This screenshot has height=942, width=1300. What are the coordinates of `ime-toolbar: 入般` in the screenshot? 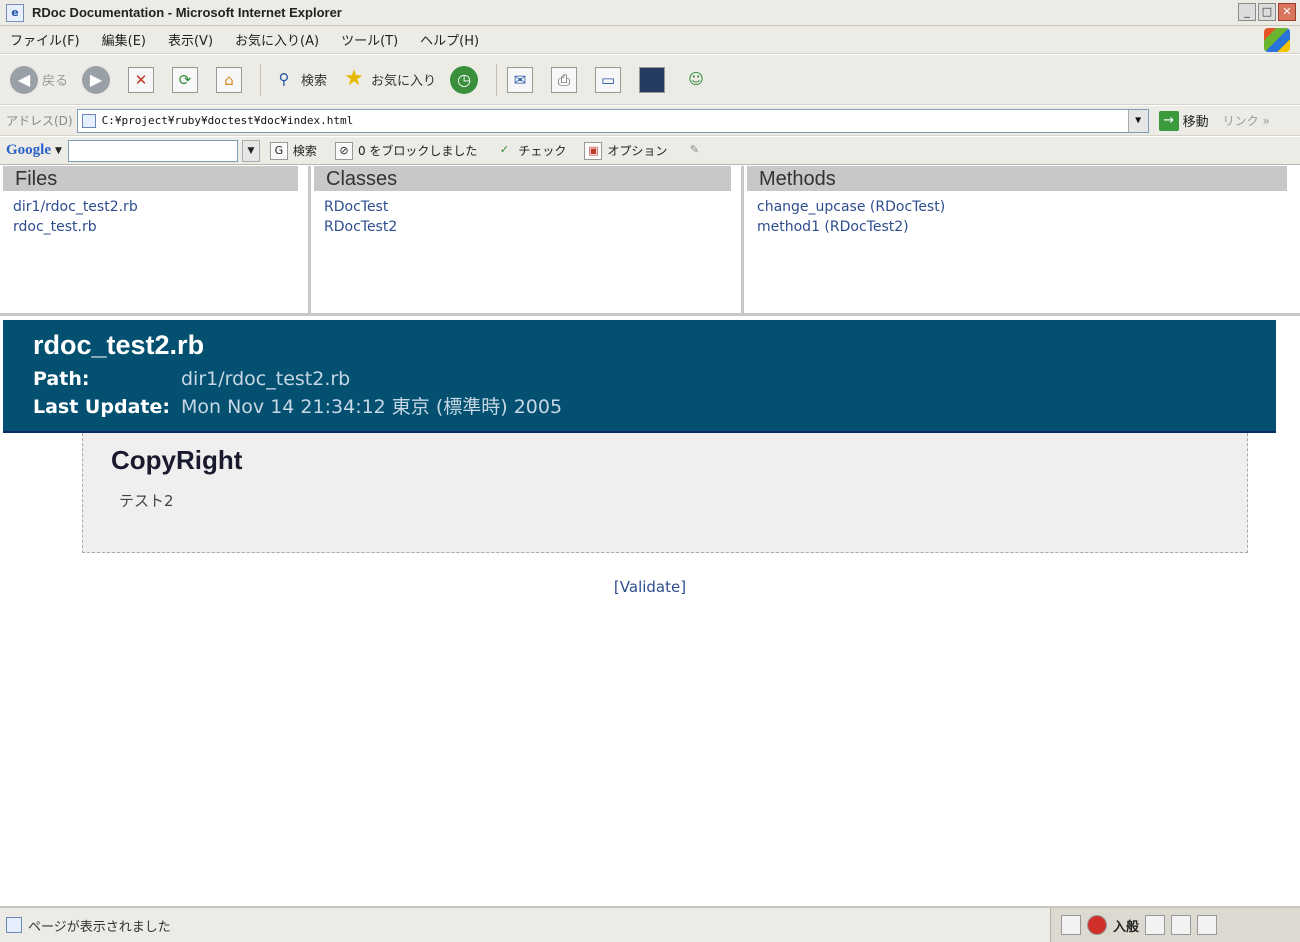 It's located at (1175, 925).